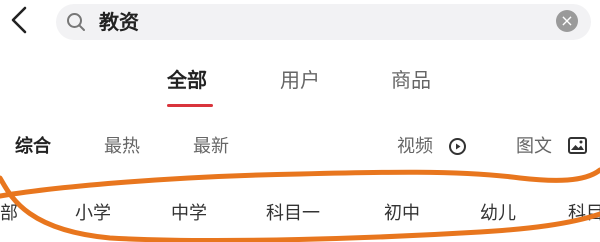 This screenshot has height=242, width=600. What do you see at coordinates (323, 22) in the screenshot?
I see `search-bar: 教资 ×` at bounding box center [323, 22].